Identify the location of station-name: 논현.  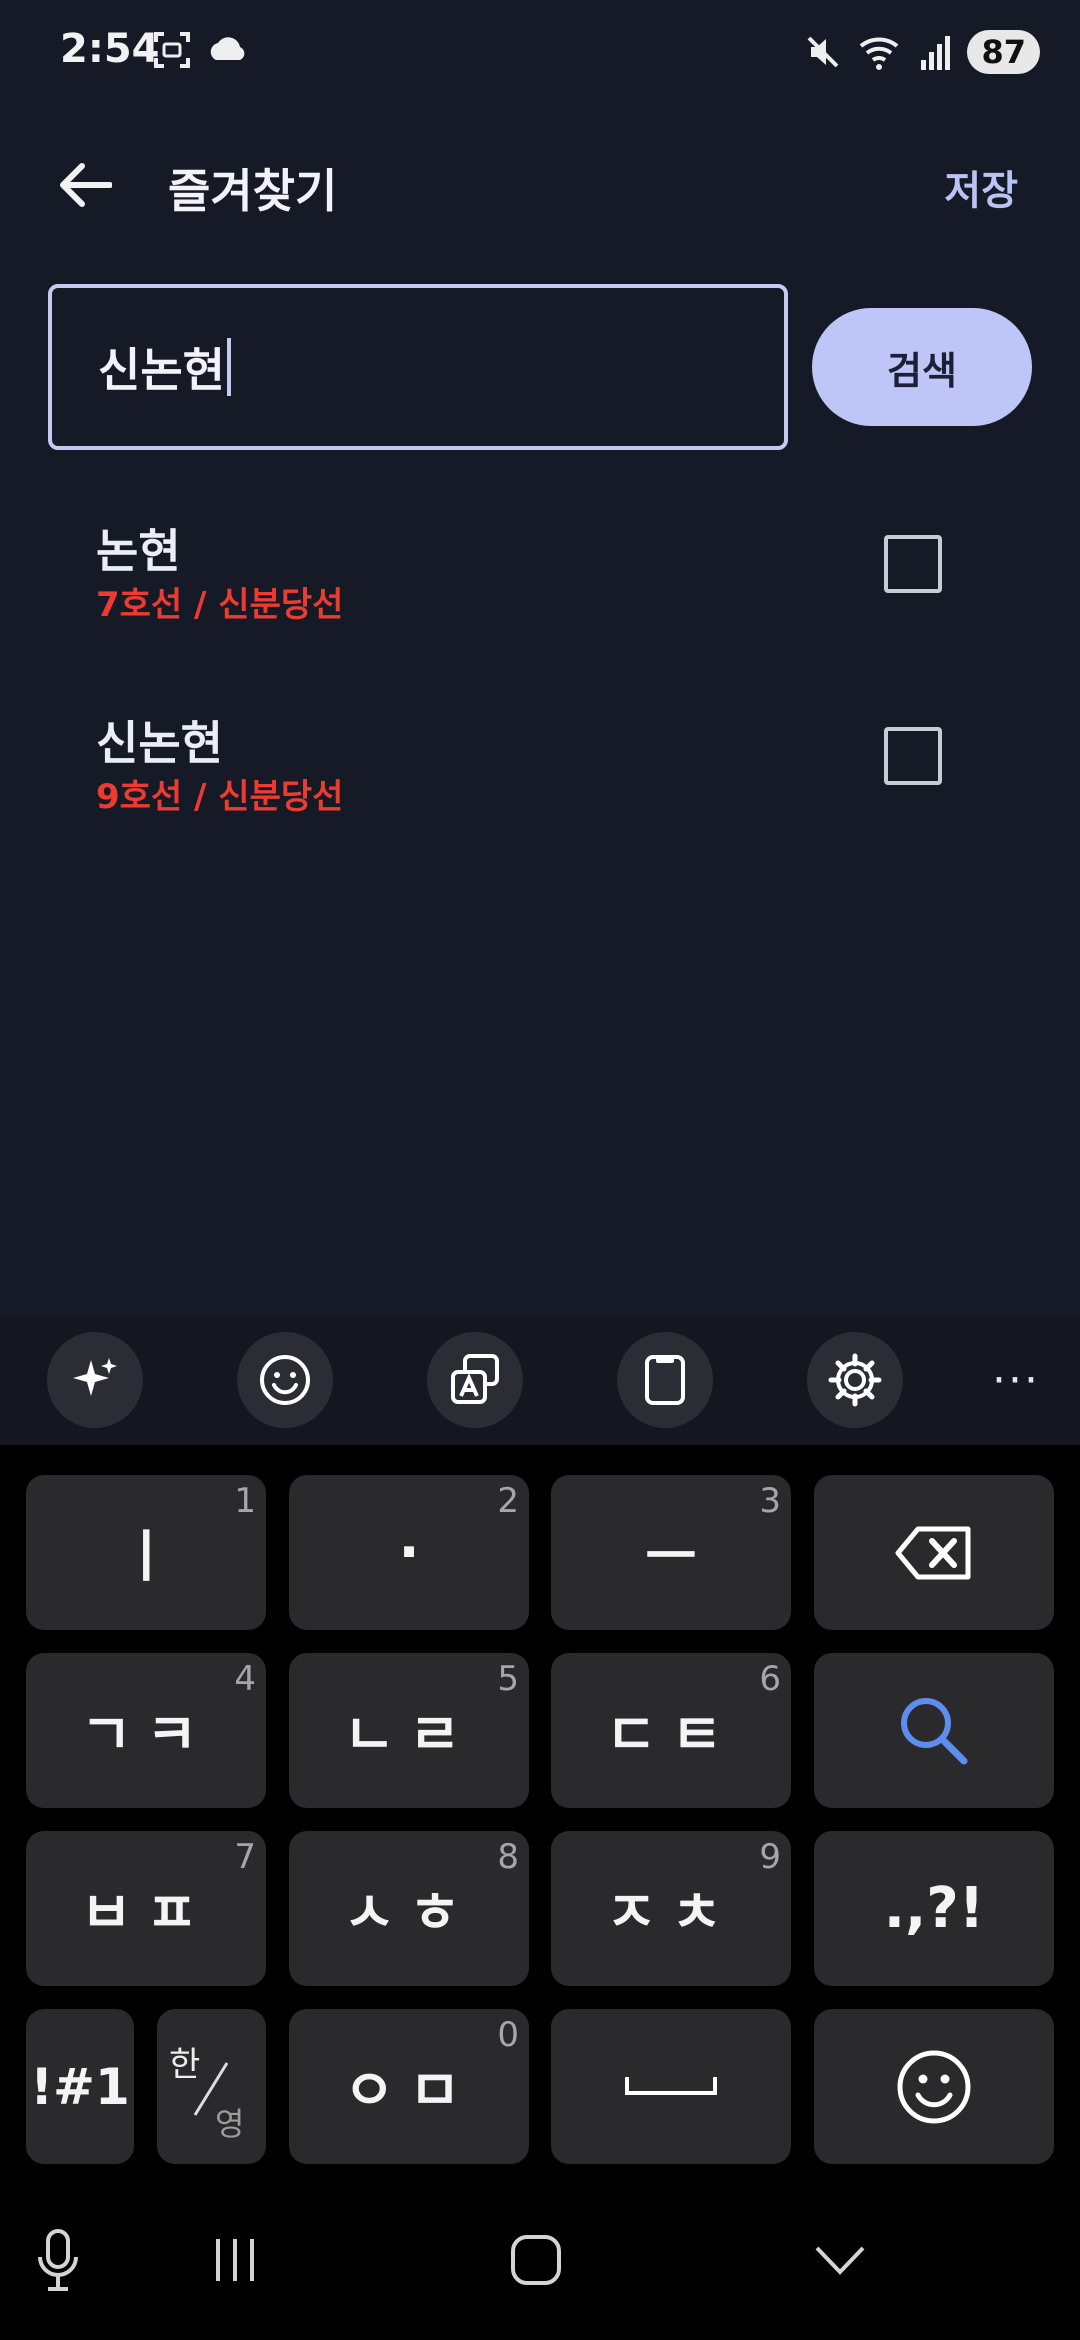
(138, 551).